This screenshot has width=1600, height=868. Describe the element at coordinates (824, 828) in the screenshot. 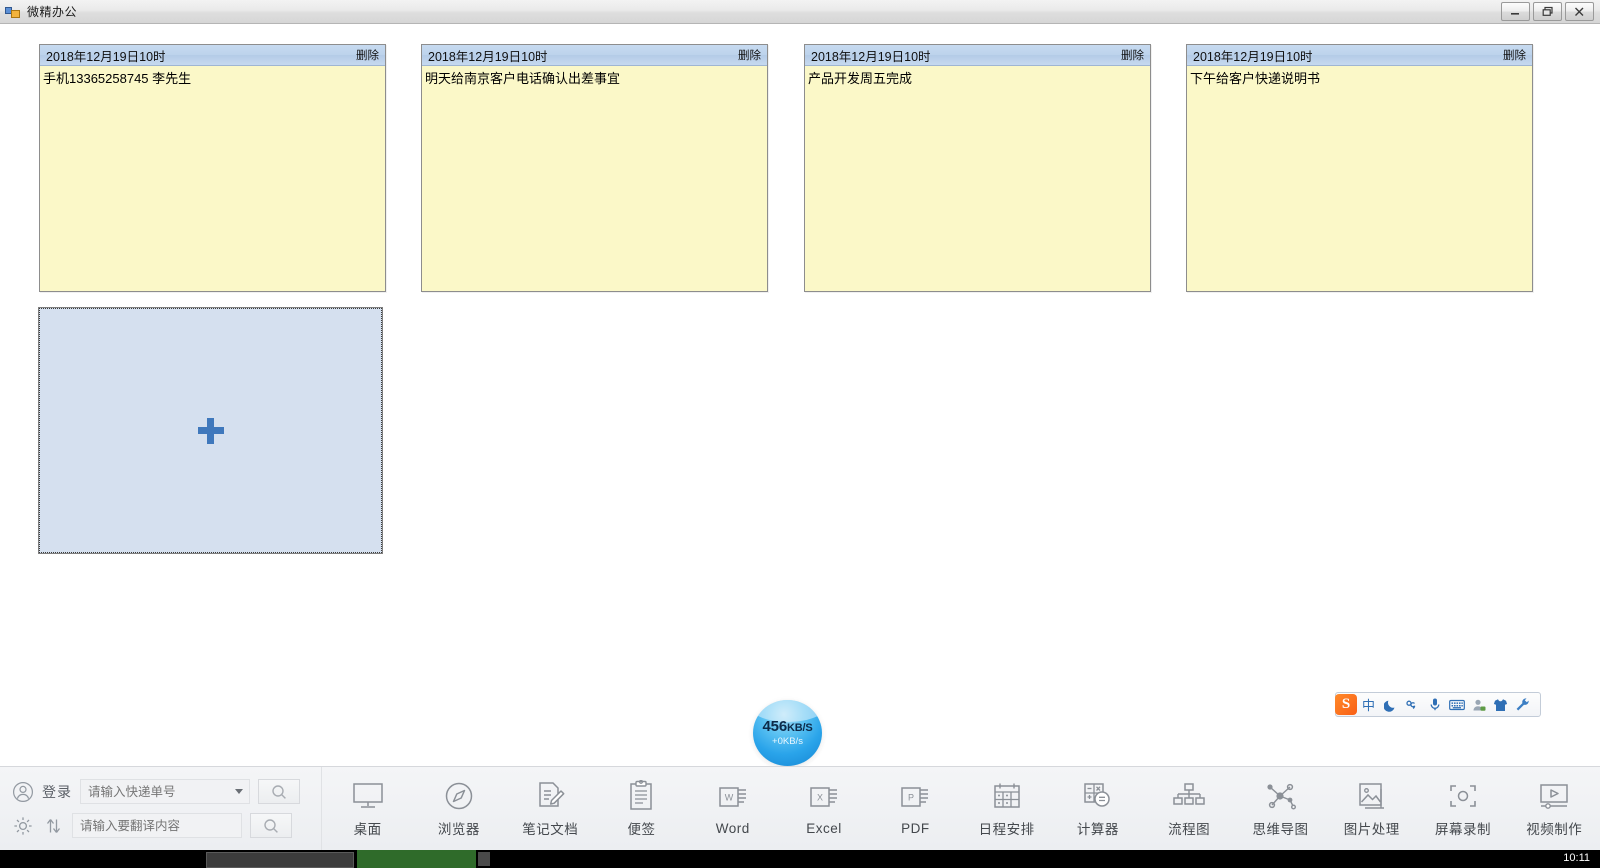

I see `tool-label: Excel` at that location.